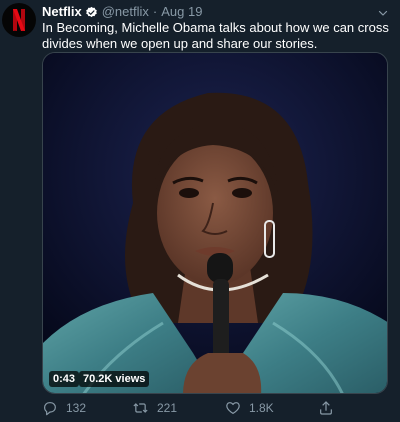  Describe the element at coordinates (233, 408) in the screenshot. I see `heart-icon` at that location.